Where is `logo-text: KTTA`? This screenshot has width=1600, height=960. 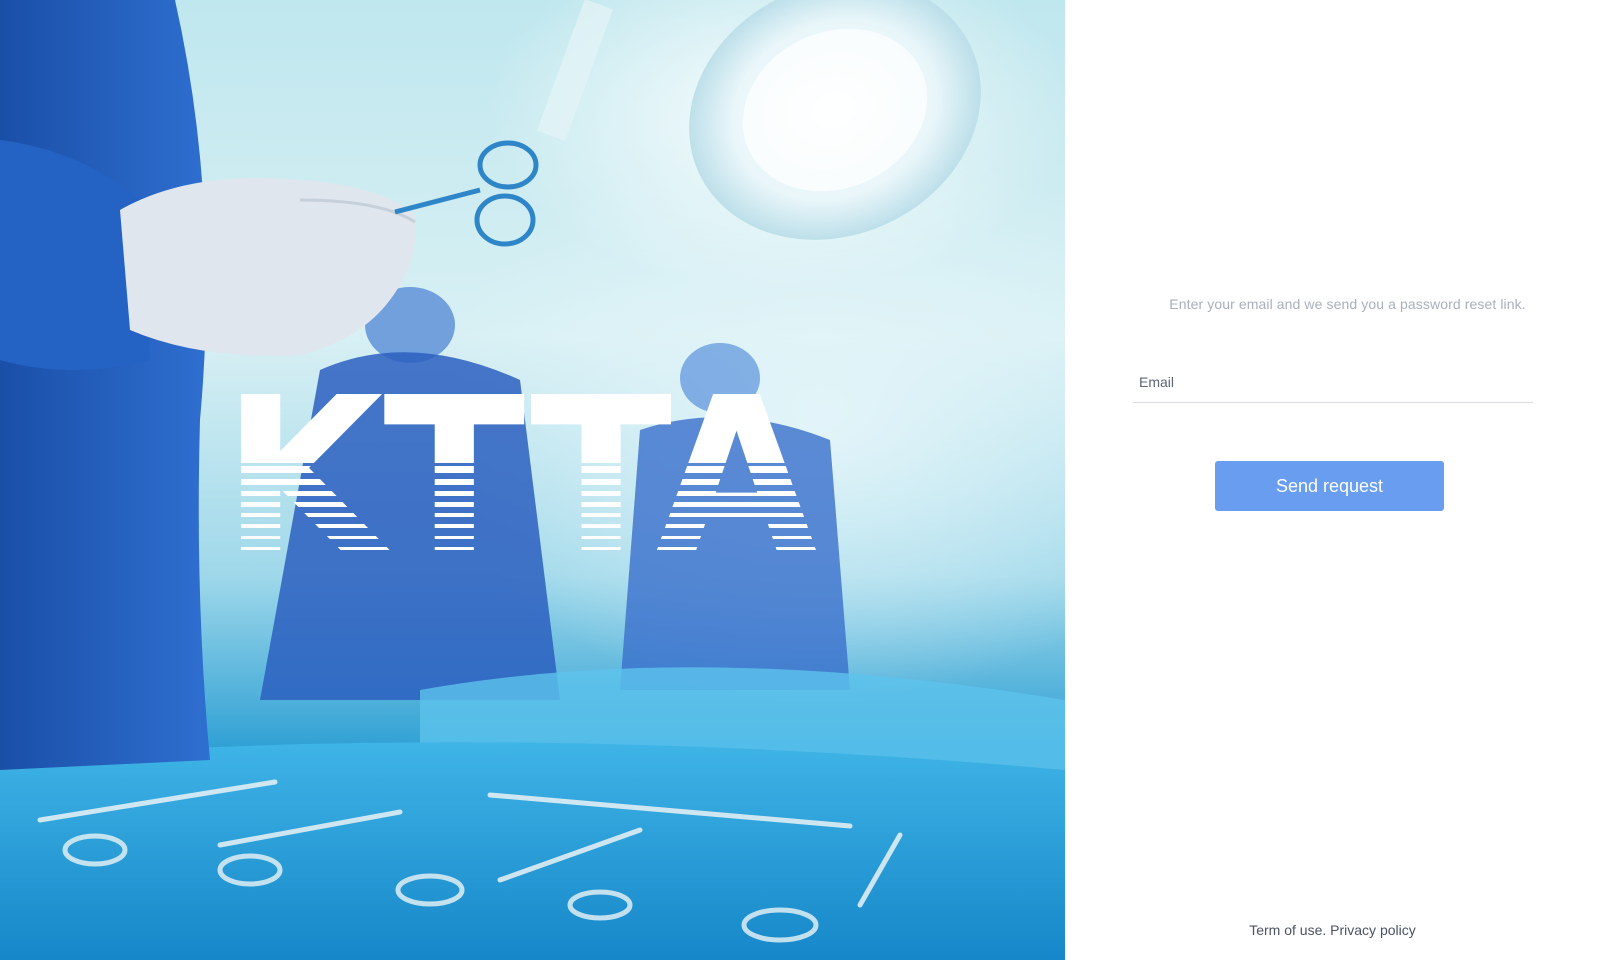
logo-text: KTTA is located at coordinates (519, 473).